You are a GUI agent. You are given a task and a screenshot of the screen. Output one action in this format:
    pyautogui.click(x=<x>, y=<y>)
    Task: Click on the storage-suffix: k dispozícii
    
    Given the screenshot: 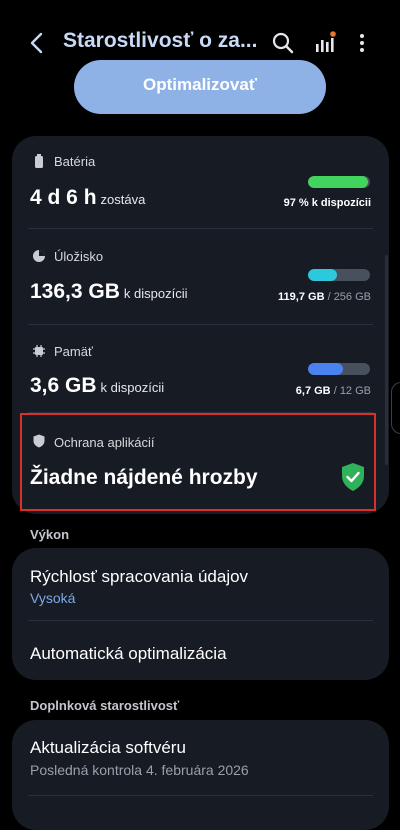 What is the action you would take?
    pyautogui.click(x=155, y=293)
    